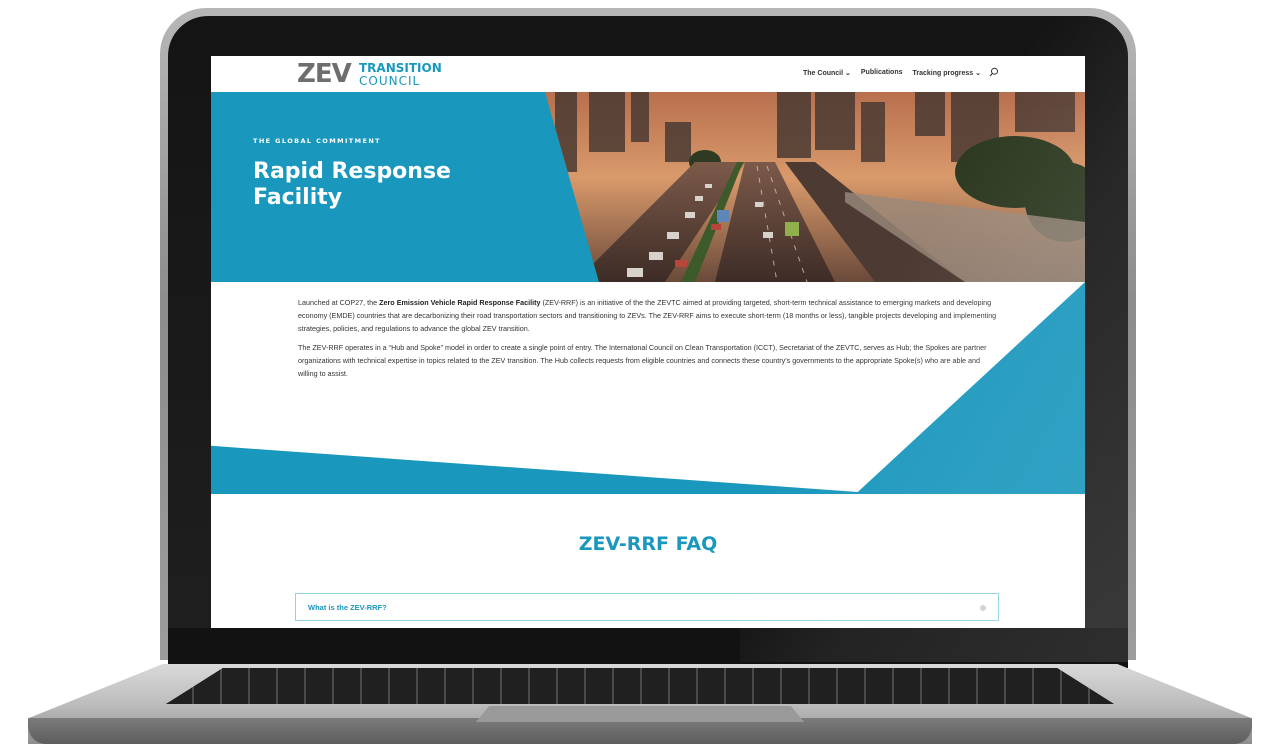 This screenshot has height=756, width=1280. What do you see at coordinates (648, 544) in the screenshot?
I see `faq-title: ZEV-RRF FAQ` at bounding box center [648, 544].